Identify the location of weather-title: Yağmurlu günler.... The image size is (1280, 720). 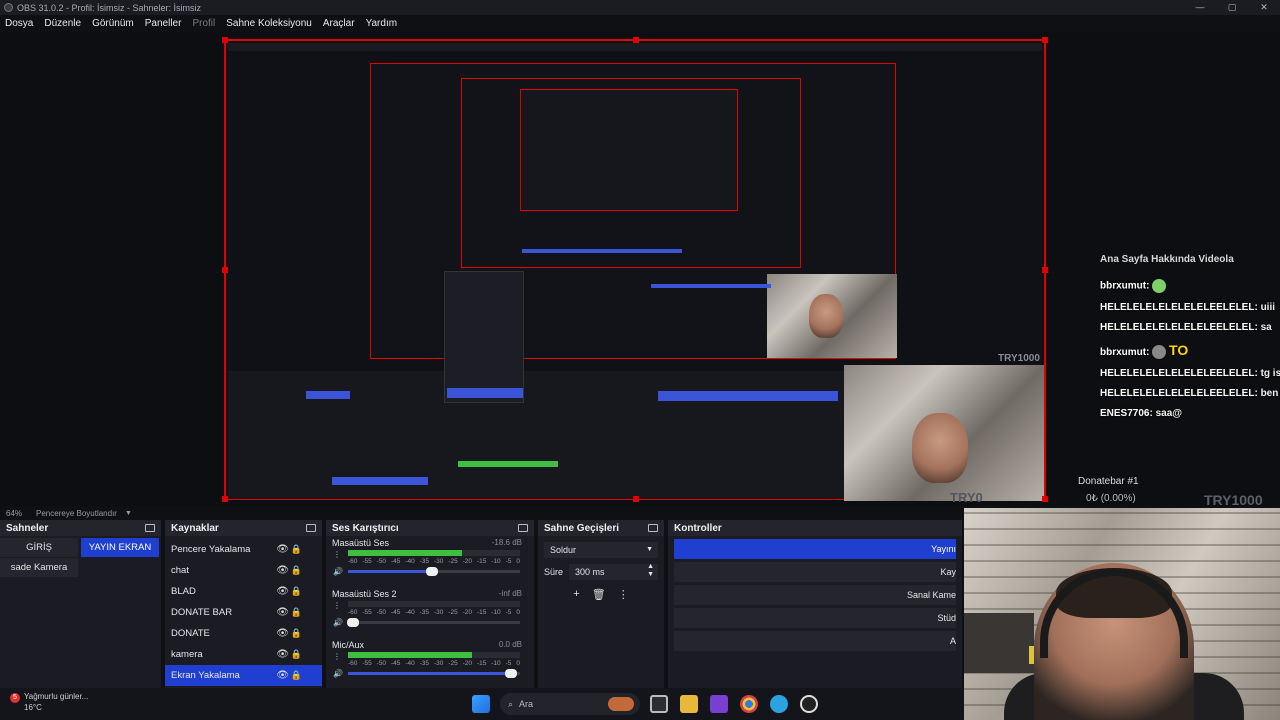
(56, 696).